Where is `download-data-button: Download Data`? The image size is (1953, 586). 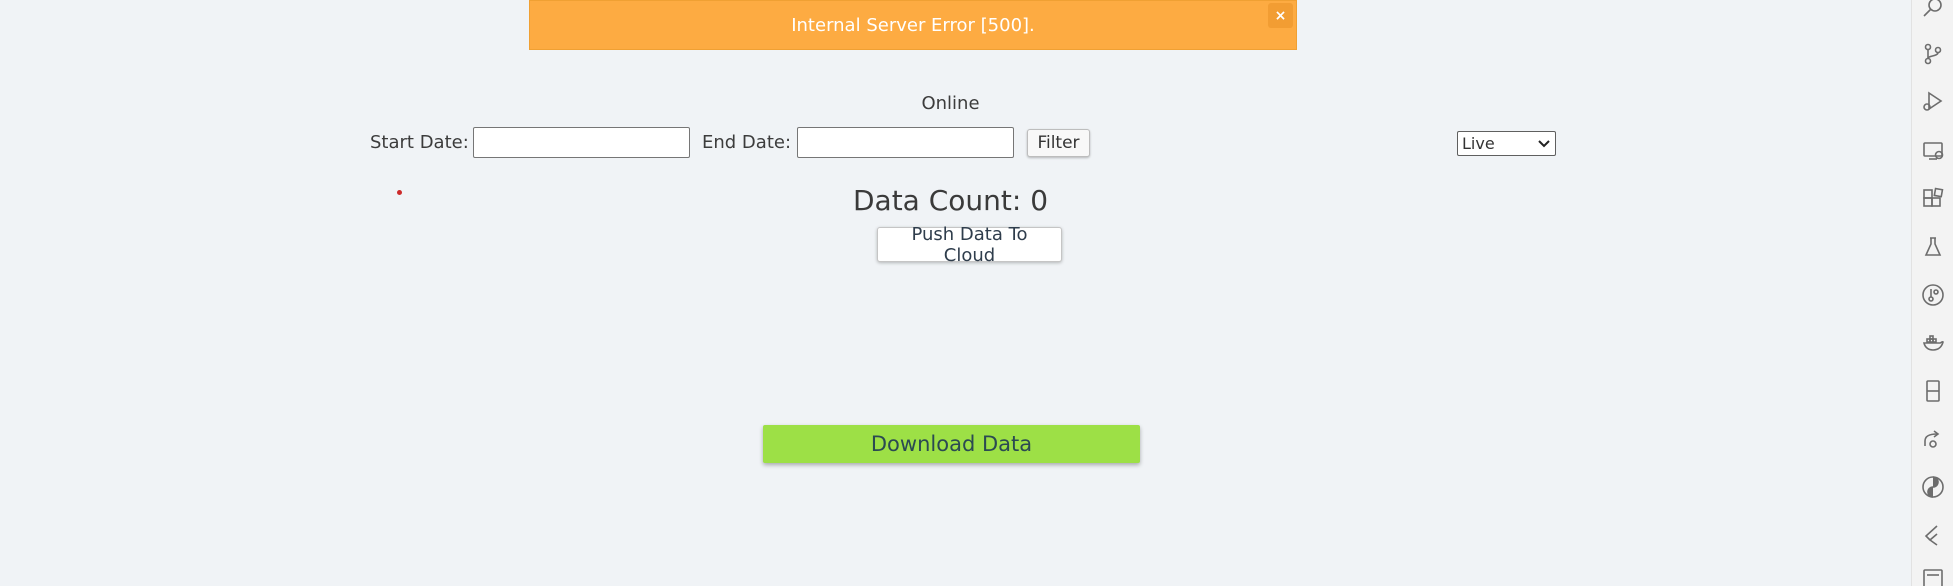
download-data-button: Download Data is located at coordinates (951, 444).